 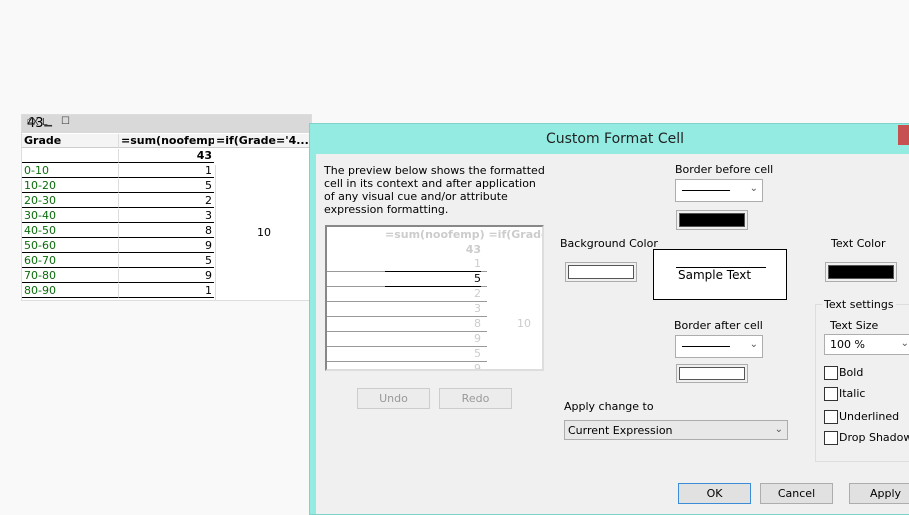 I want to click on table-caption: 43 ⎙ XL ▁ ☐, so click(x=166, y=124).